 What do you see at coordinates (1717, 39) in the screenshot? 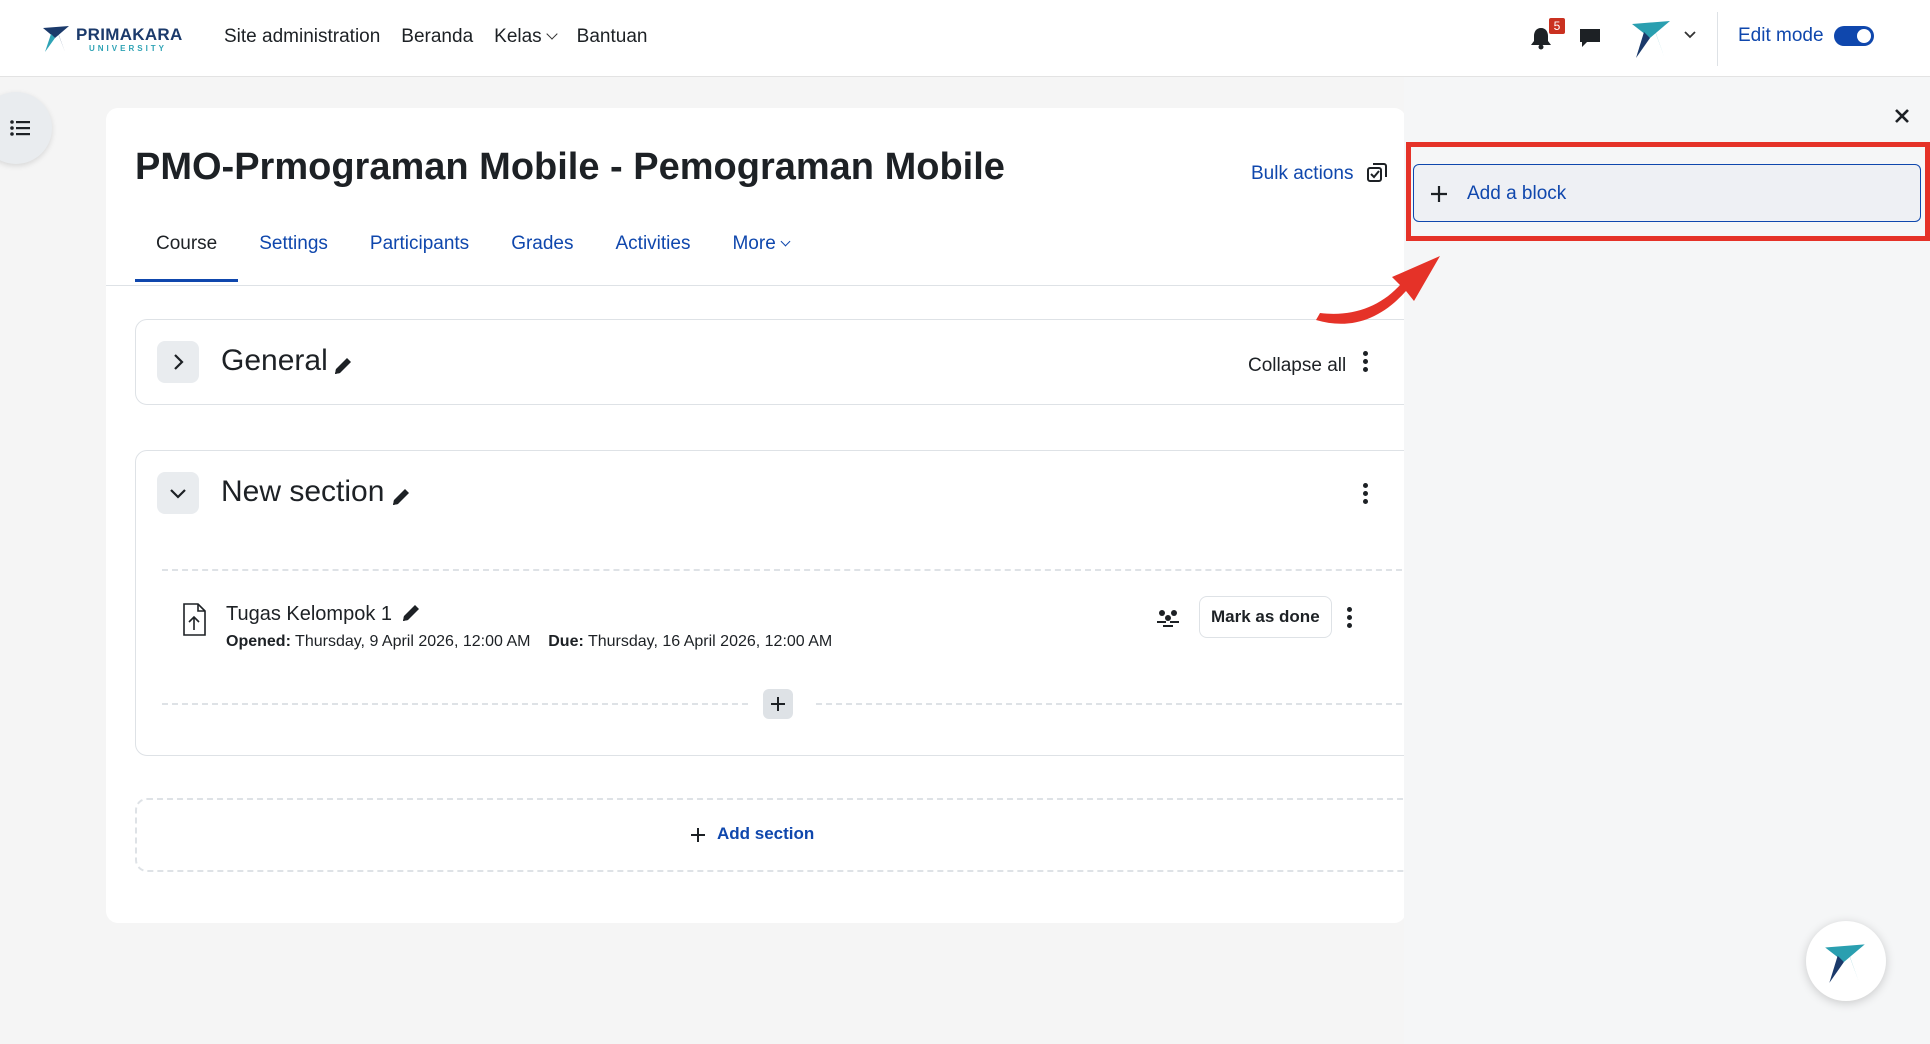
I see `navbar-divider` at bounding box center [1717, 39].